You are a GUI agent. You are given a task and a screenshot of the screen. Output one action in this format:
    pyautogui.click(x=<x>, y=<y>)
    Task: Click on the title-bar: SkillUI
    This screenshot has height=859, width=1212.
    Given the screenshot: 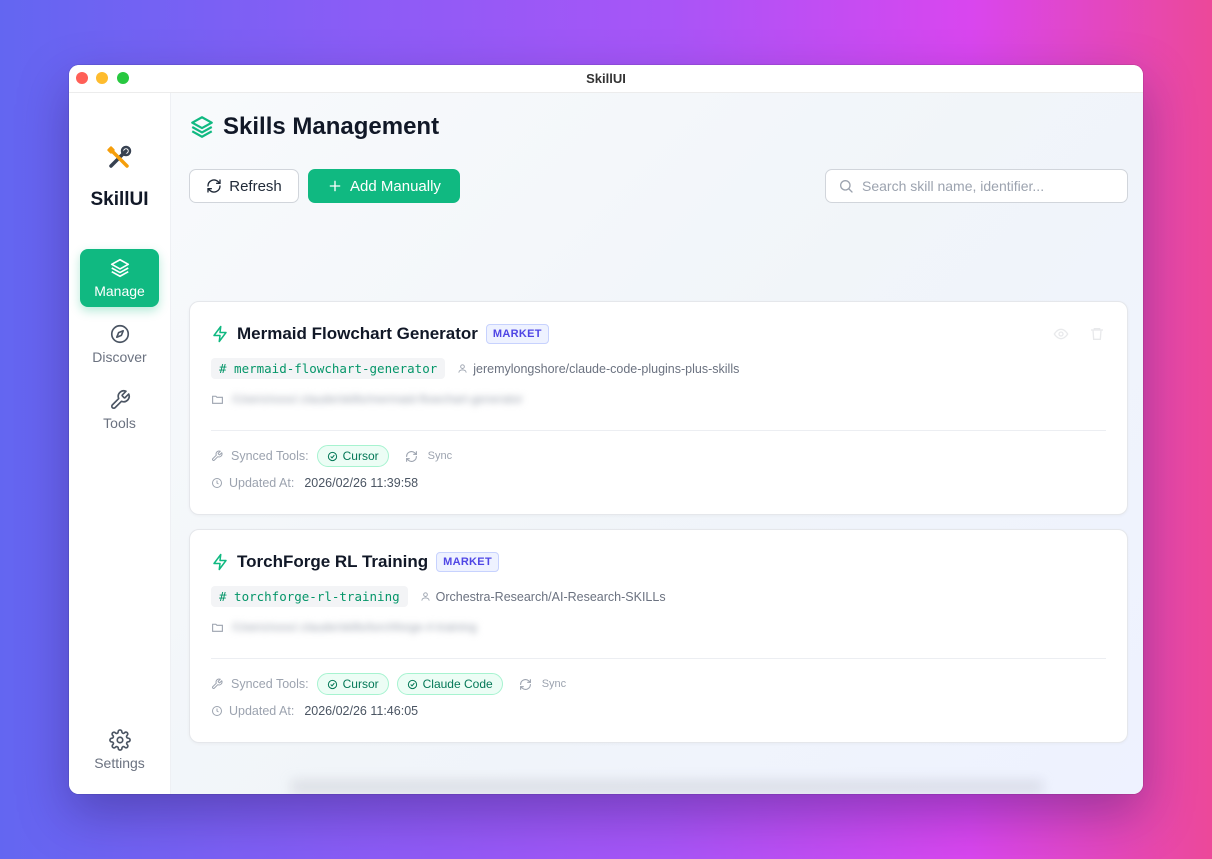 What is the action you would take?
    pyautogui.click(x=606, y=79)
    